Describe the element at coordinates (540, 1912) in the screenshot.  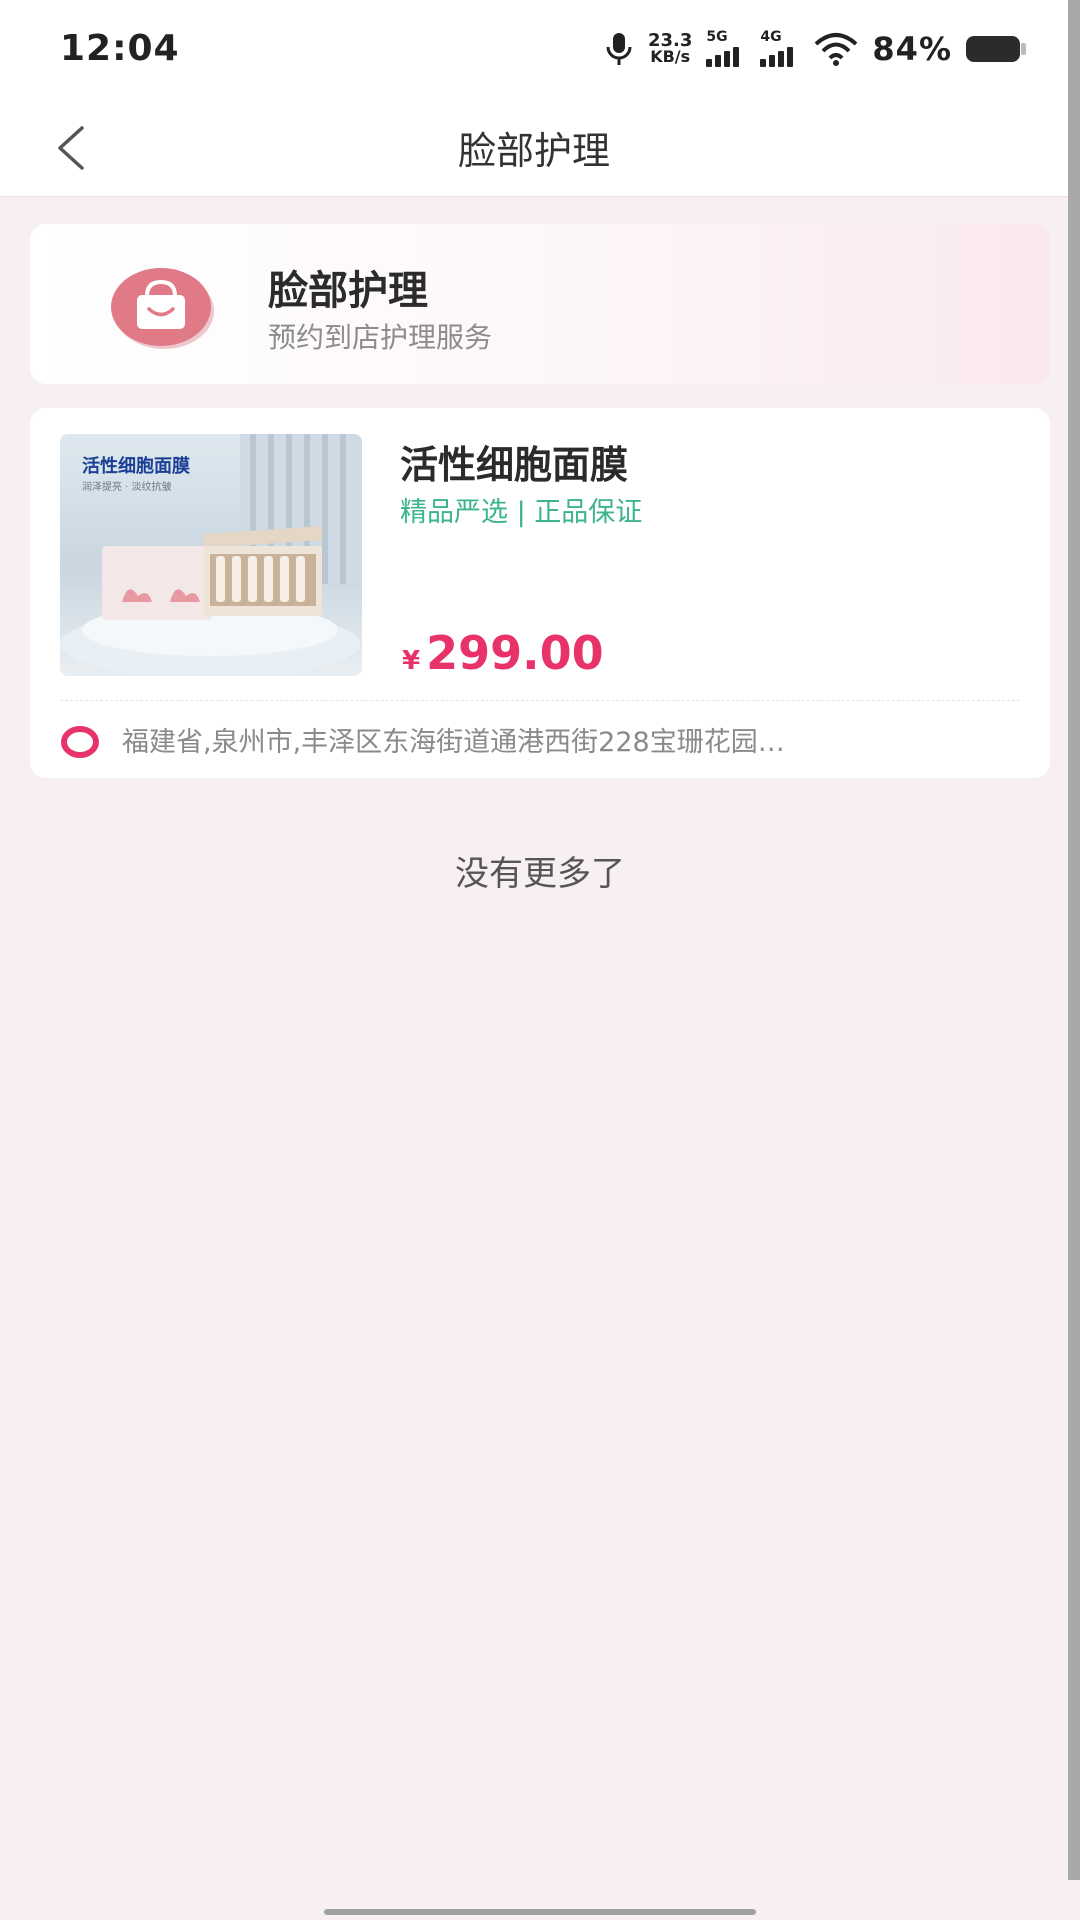
I see `home-indicator` at that location.